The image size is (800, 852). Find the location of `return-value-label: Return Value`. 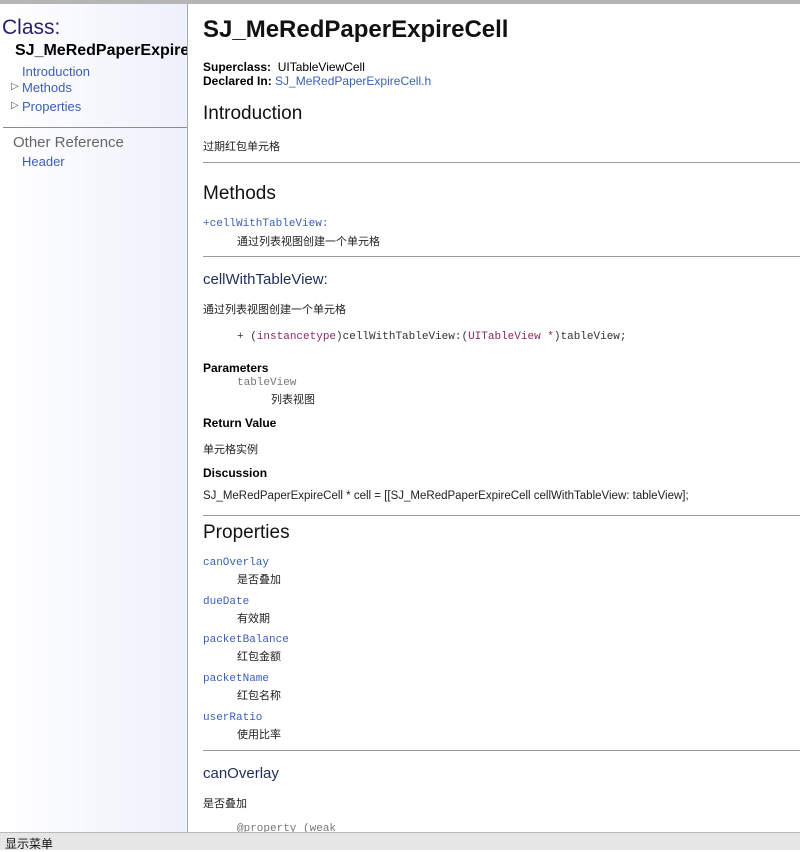

return-value-label: Return Value is located at coordinates (240, 423).